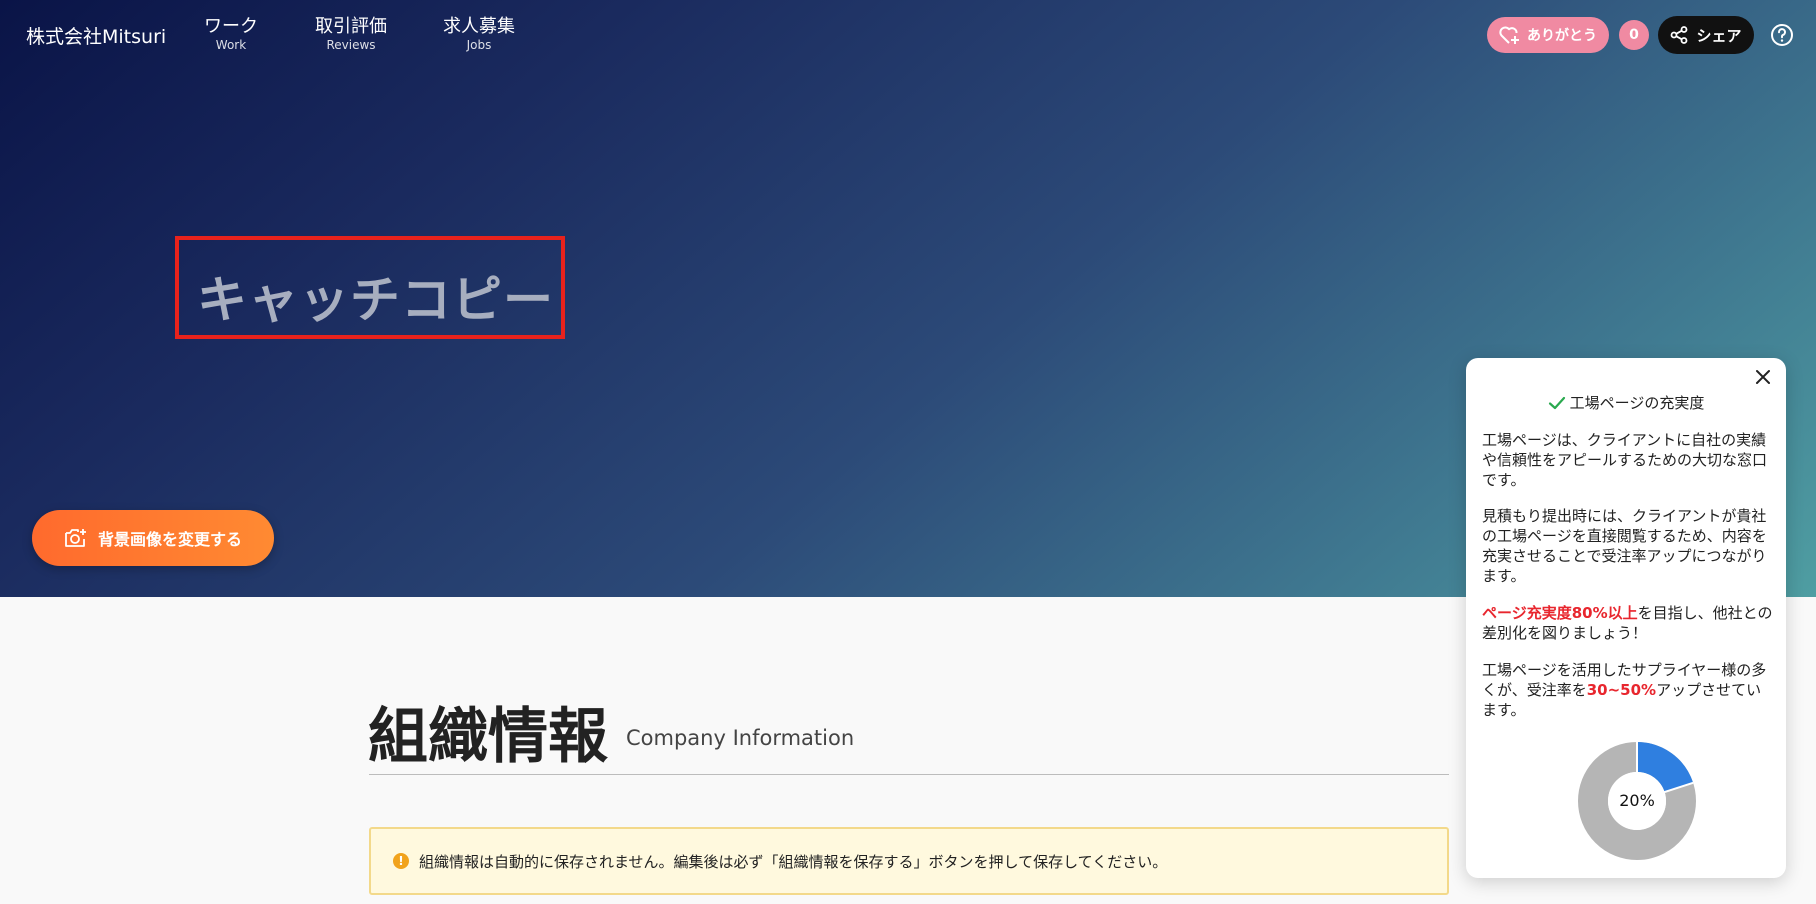 The height and width of the screenshot is (904, 1816). What do you see at coordinates (1621, 690) in the screenshot?
I see `rate-highlight: 30~50%` at bounding box center [1621, 690].